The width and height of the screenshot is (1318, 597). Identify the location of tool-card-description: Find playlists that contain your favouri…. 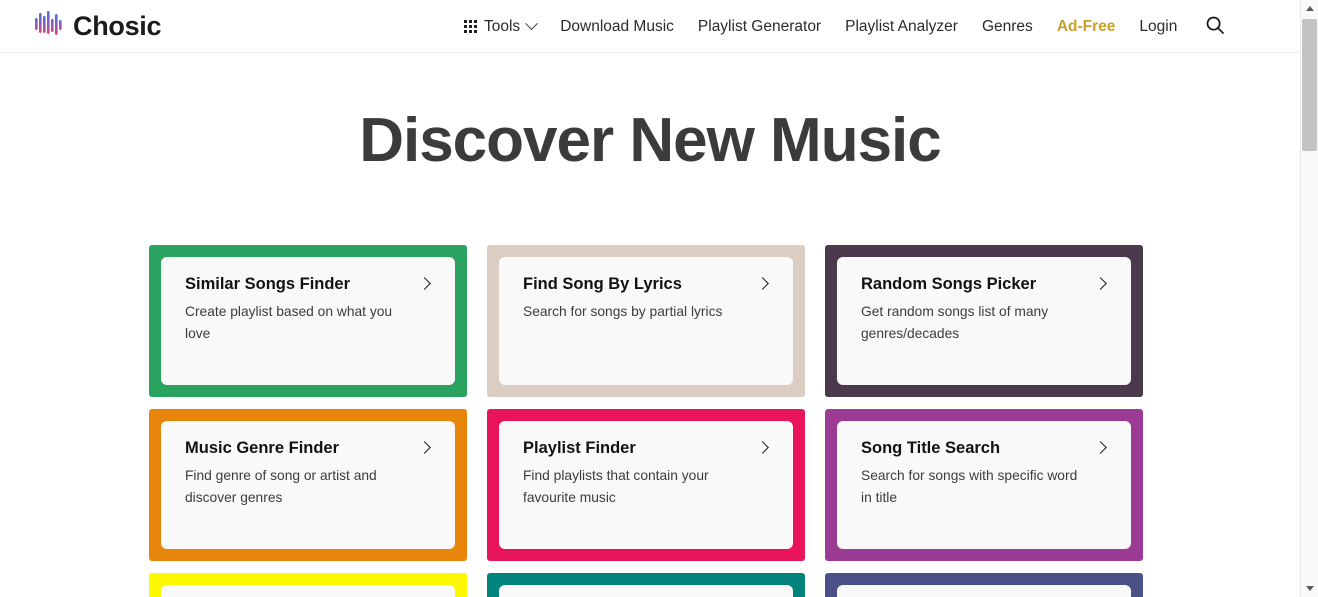
(616, 486).